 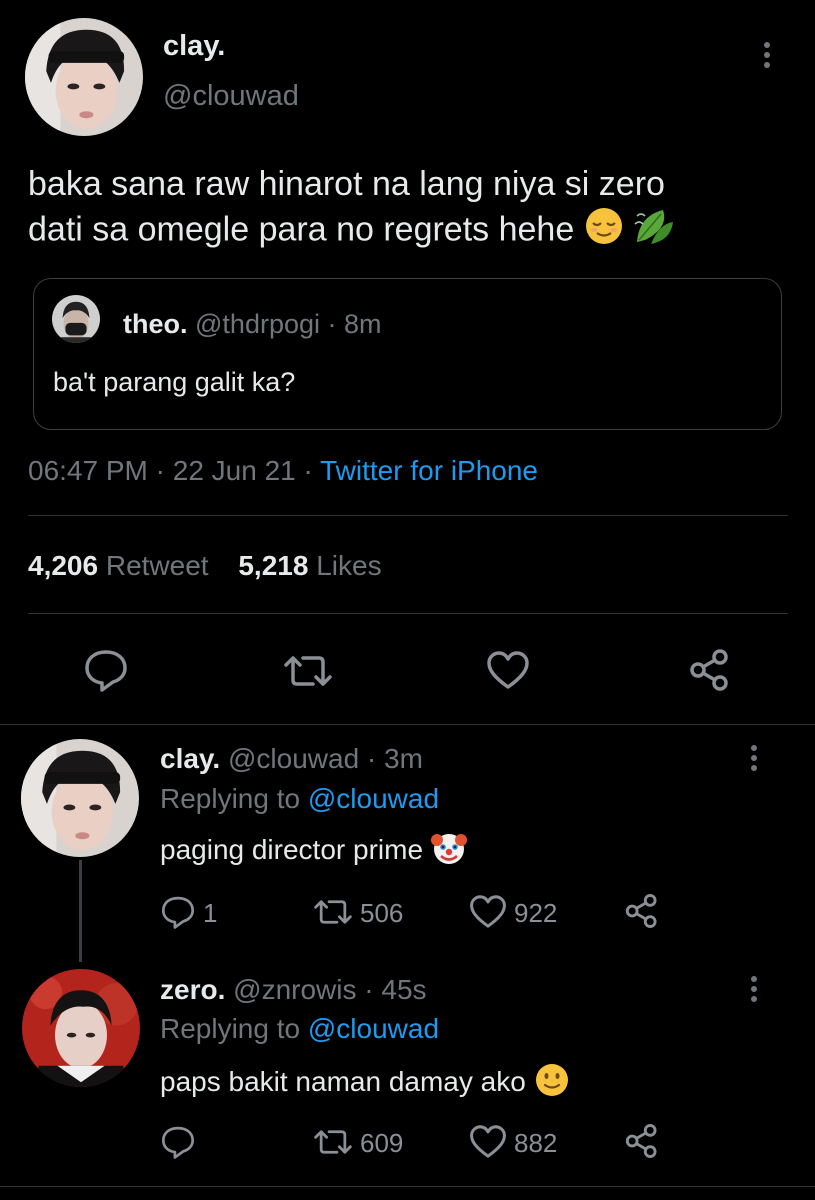 What do you see at coordinates (552, 1083) in the screenshot?
I see `slightly-smiling-face-icon` at bounding box center [552, 1083].